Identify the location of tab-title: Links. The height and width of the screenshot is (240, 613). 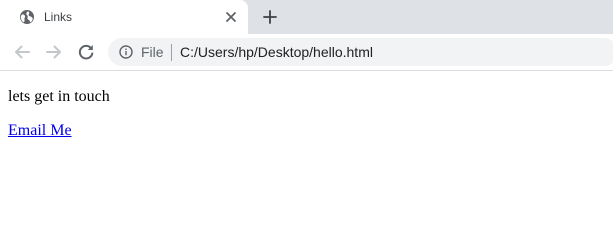
(58, 17).